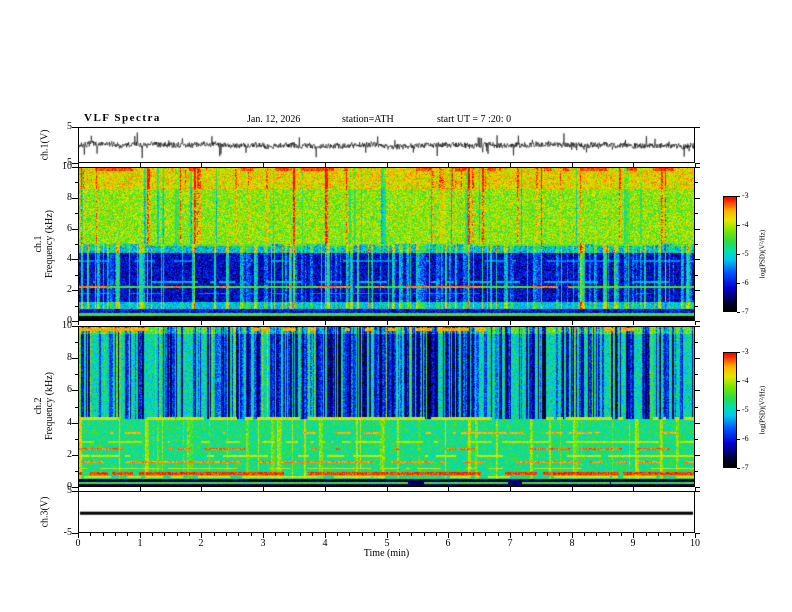 Image resolution: width=792 pixels, height=612 pixels. Describe the element at coordinates (745, 195) in the screenshot. I see `colorbar-tick-label: -3` at that location.